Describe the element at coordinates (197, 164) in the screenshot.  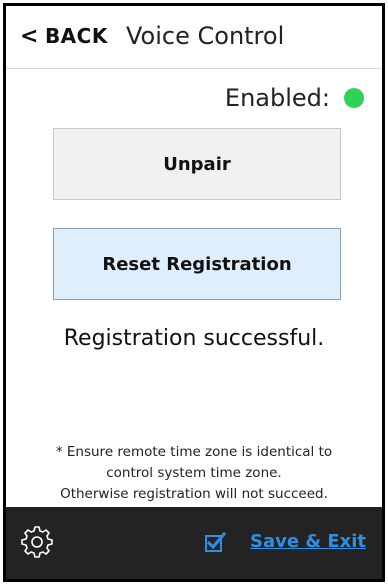
I see `unpair-button: Unpair` at that location.